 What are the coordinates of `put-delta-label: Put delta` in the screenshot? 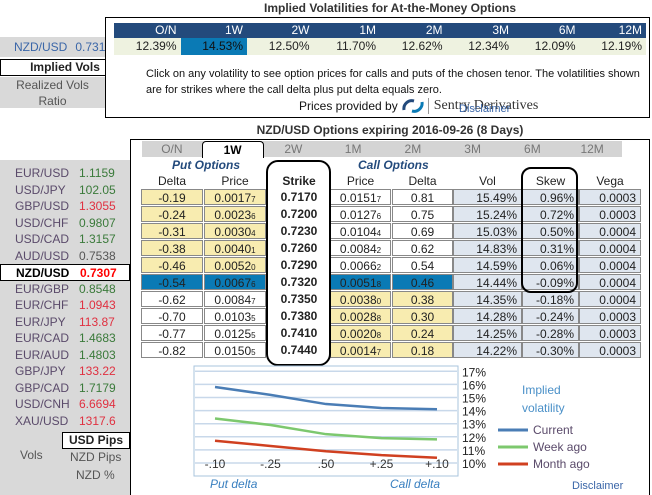 It's located at (234, 484).